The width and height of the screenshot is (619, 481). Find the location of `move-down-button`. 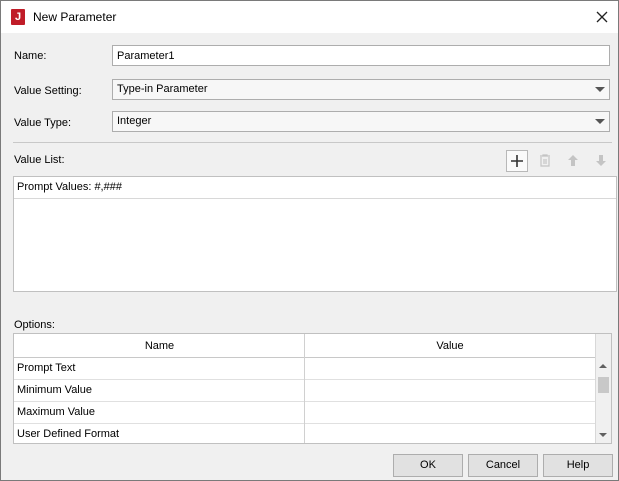

move-down-button is located at coordinates (601, 161).